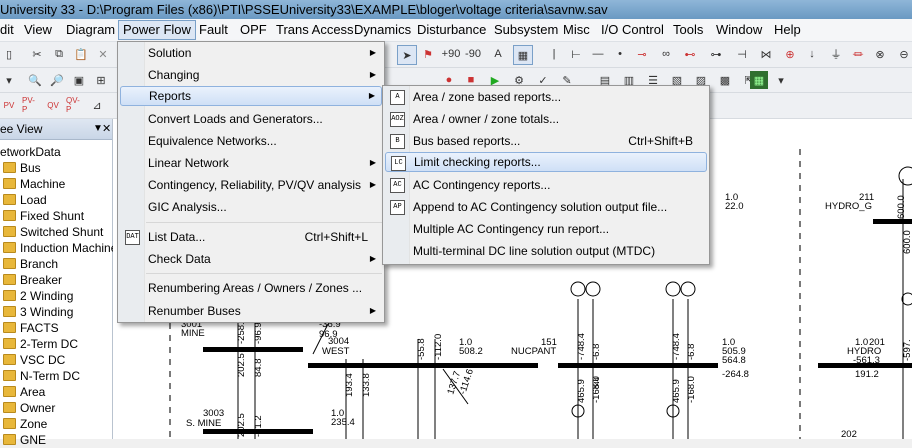 The width and height of the screenshot is (912, 448). Describe the element at coordinates (858, 54) in the screenshot. I see `switched-shunt-icon: ⏛` at that location.